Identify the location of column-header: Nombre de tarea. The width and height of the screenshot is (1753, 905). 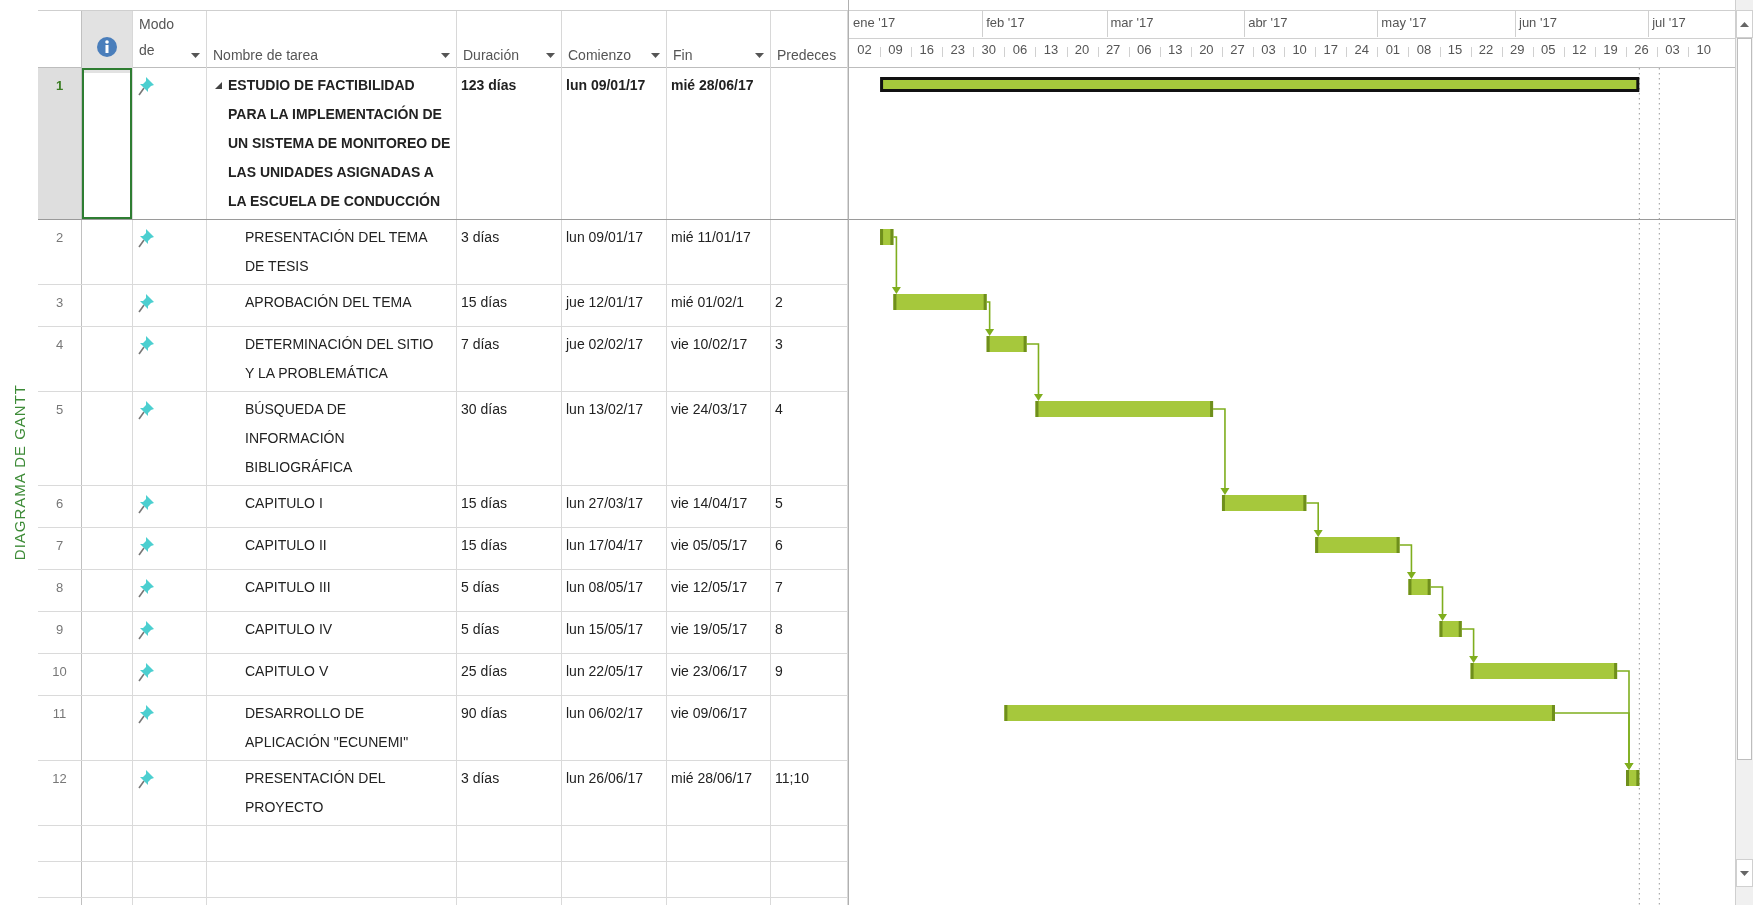
(332, 42).